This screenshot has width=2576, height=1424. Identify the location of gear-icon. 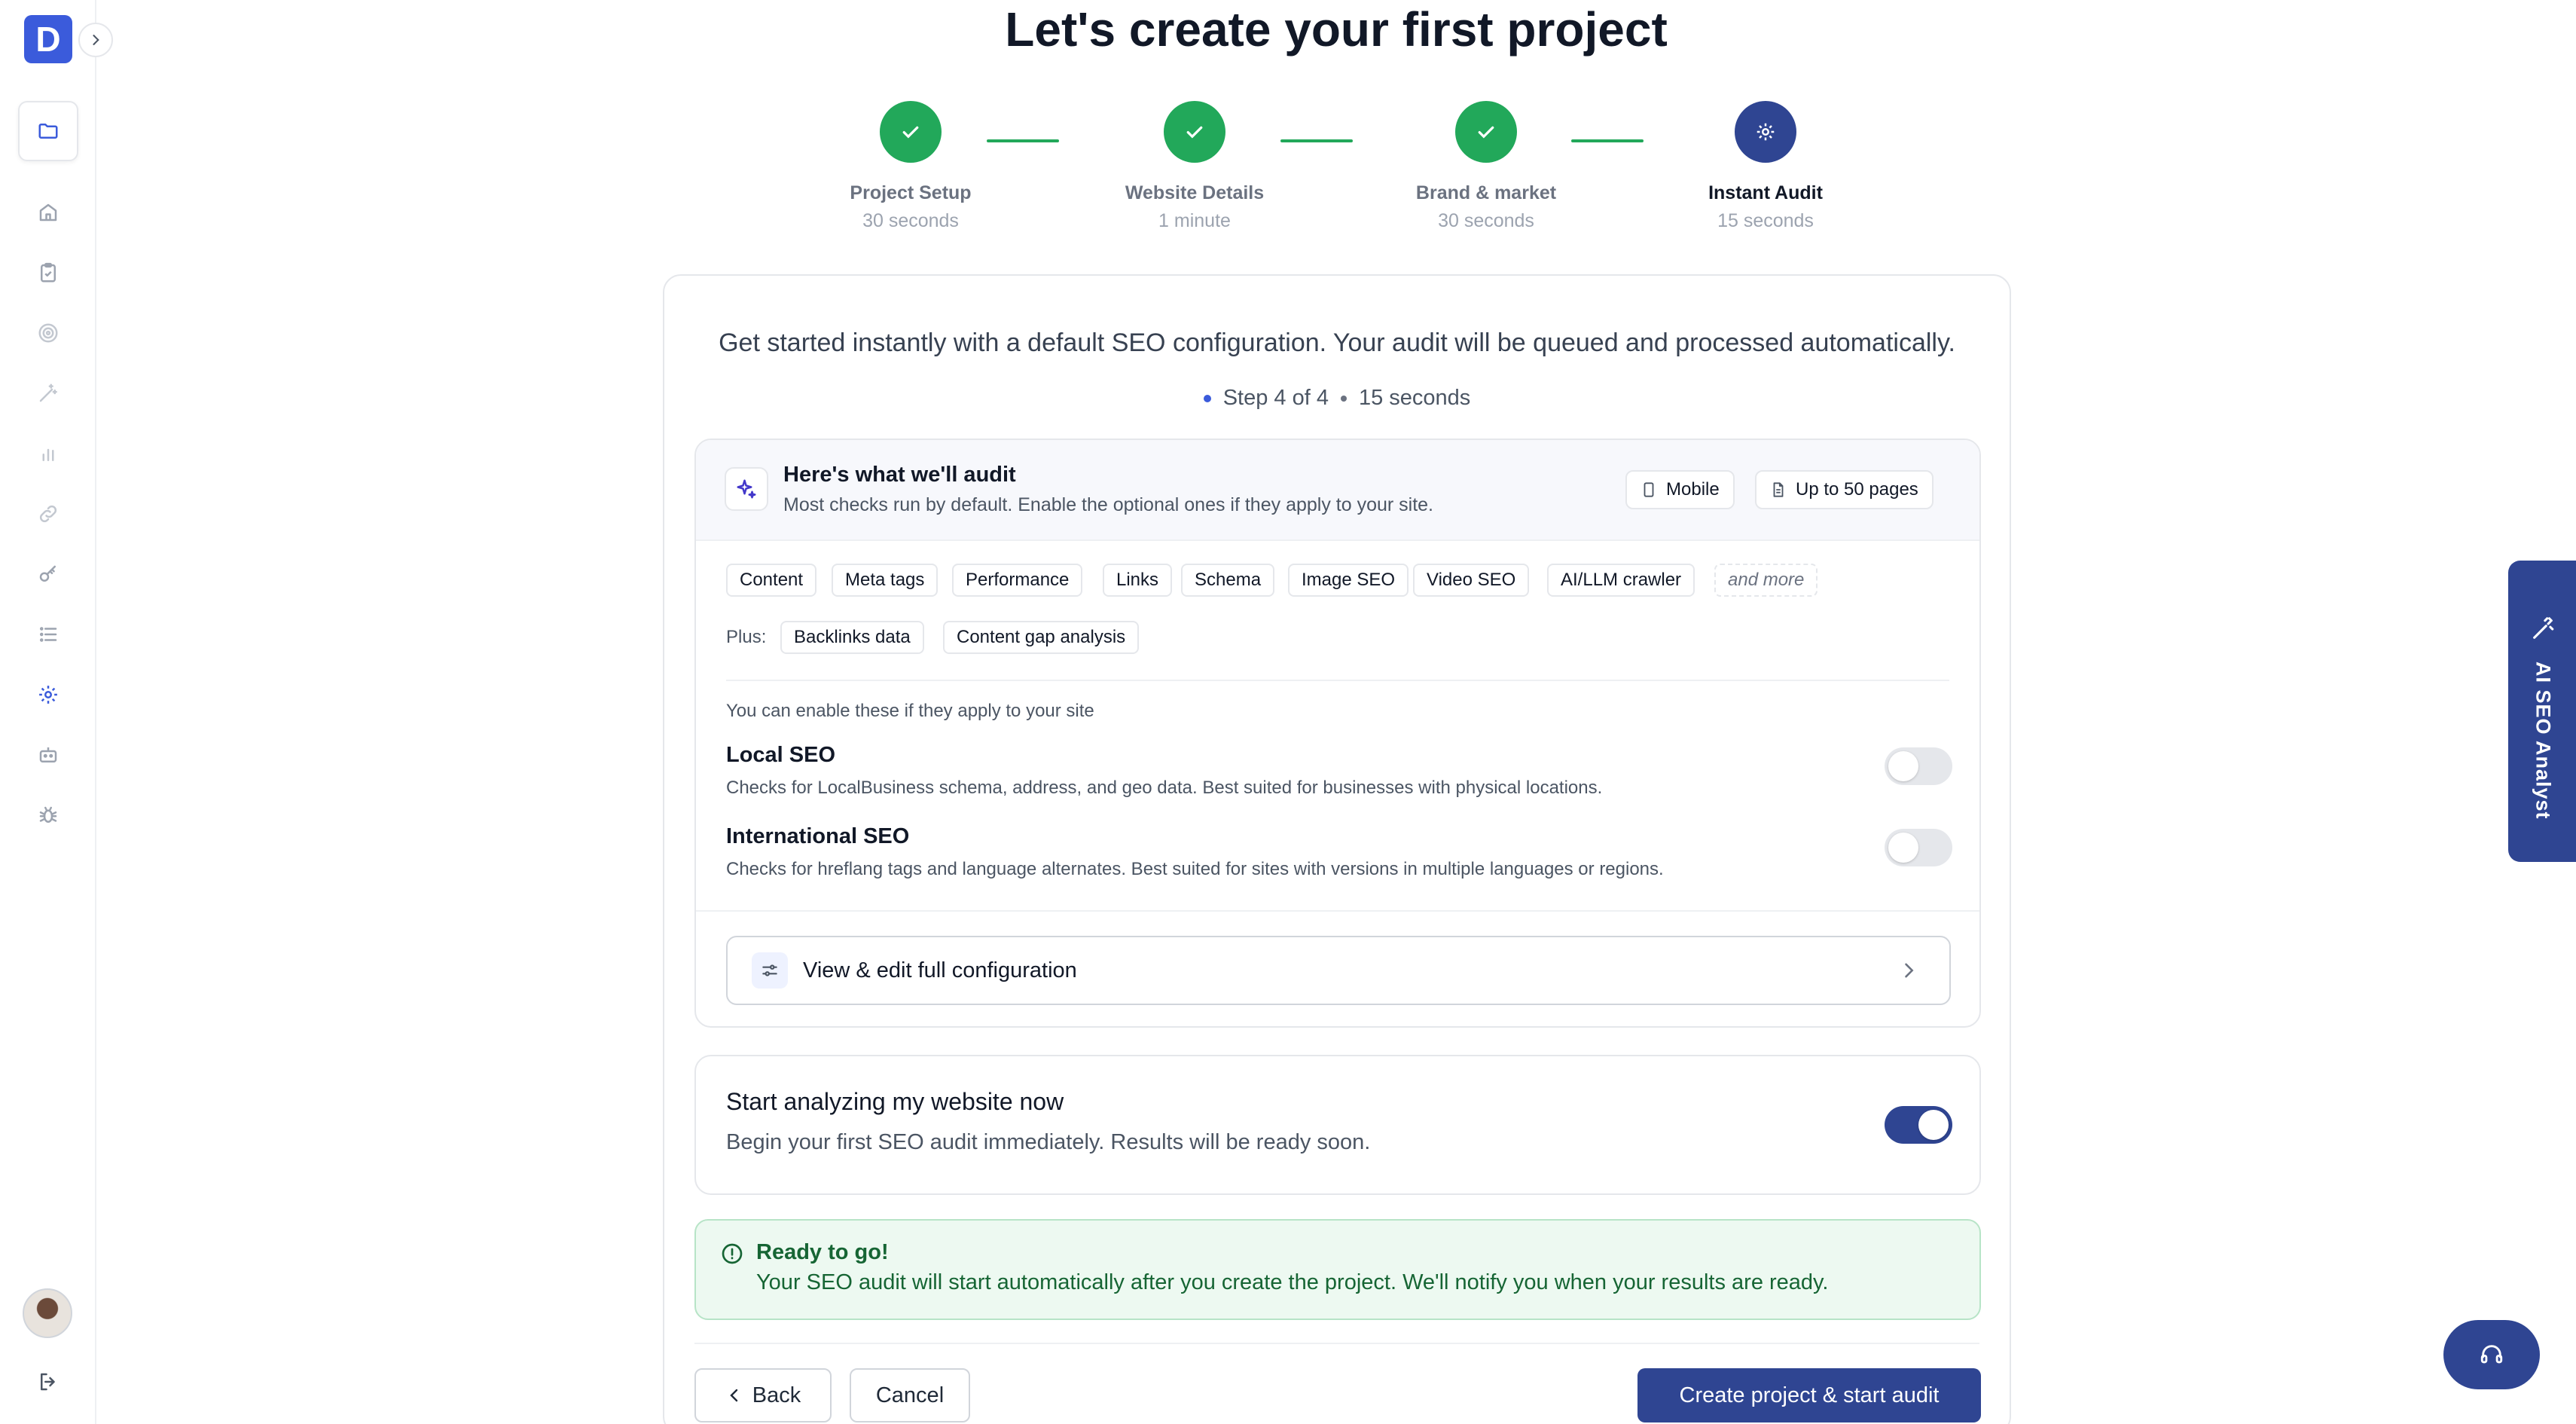
(1766, 132).